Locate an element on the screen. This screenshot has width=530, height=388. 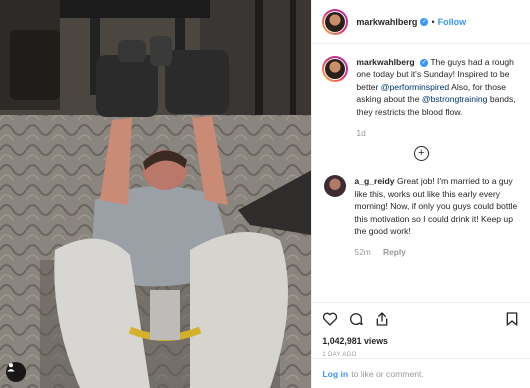
load-more-comments: + is located at coordinates (421, 154).